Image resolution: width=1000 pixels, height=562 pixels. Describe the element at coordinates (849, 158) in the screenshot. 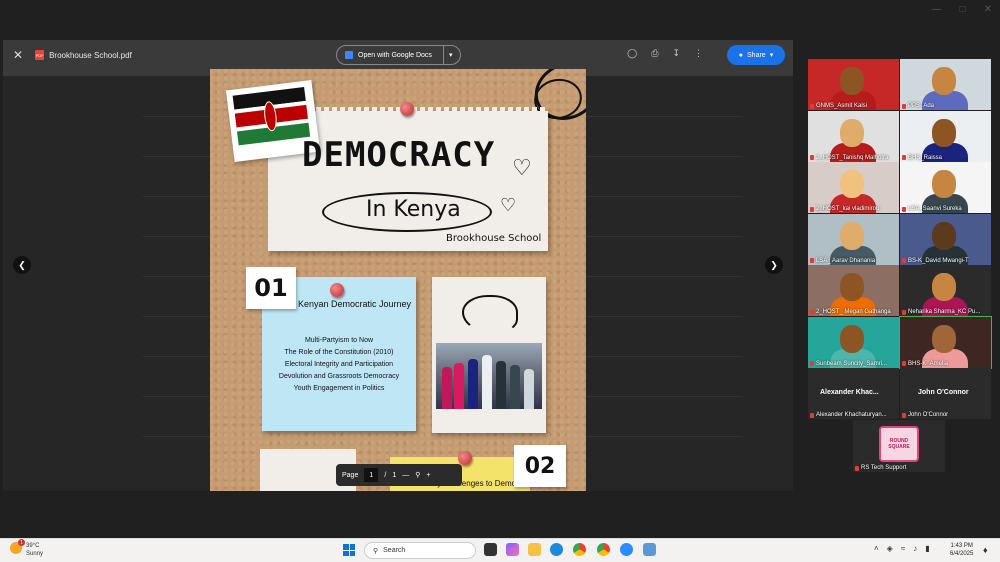

I see `participant-name: 2_HOST_Tanishq Malhotra` at that location.